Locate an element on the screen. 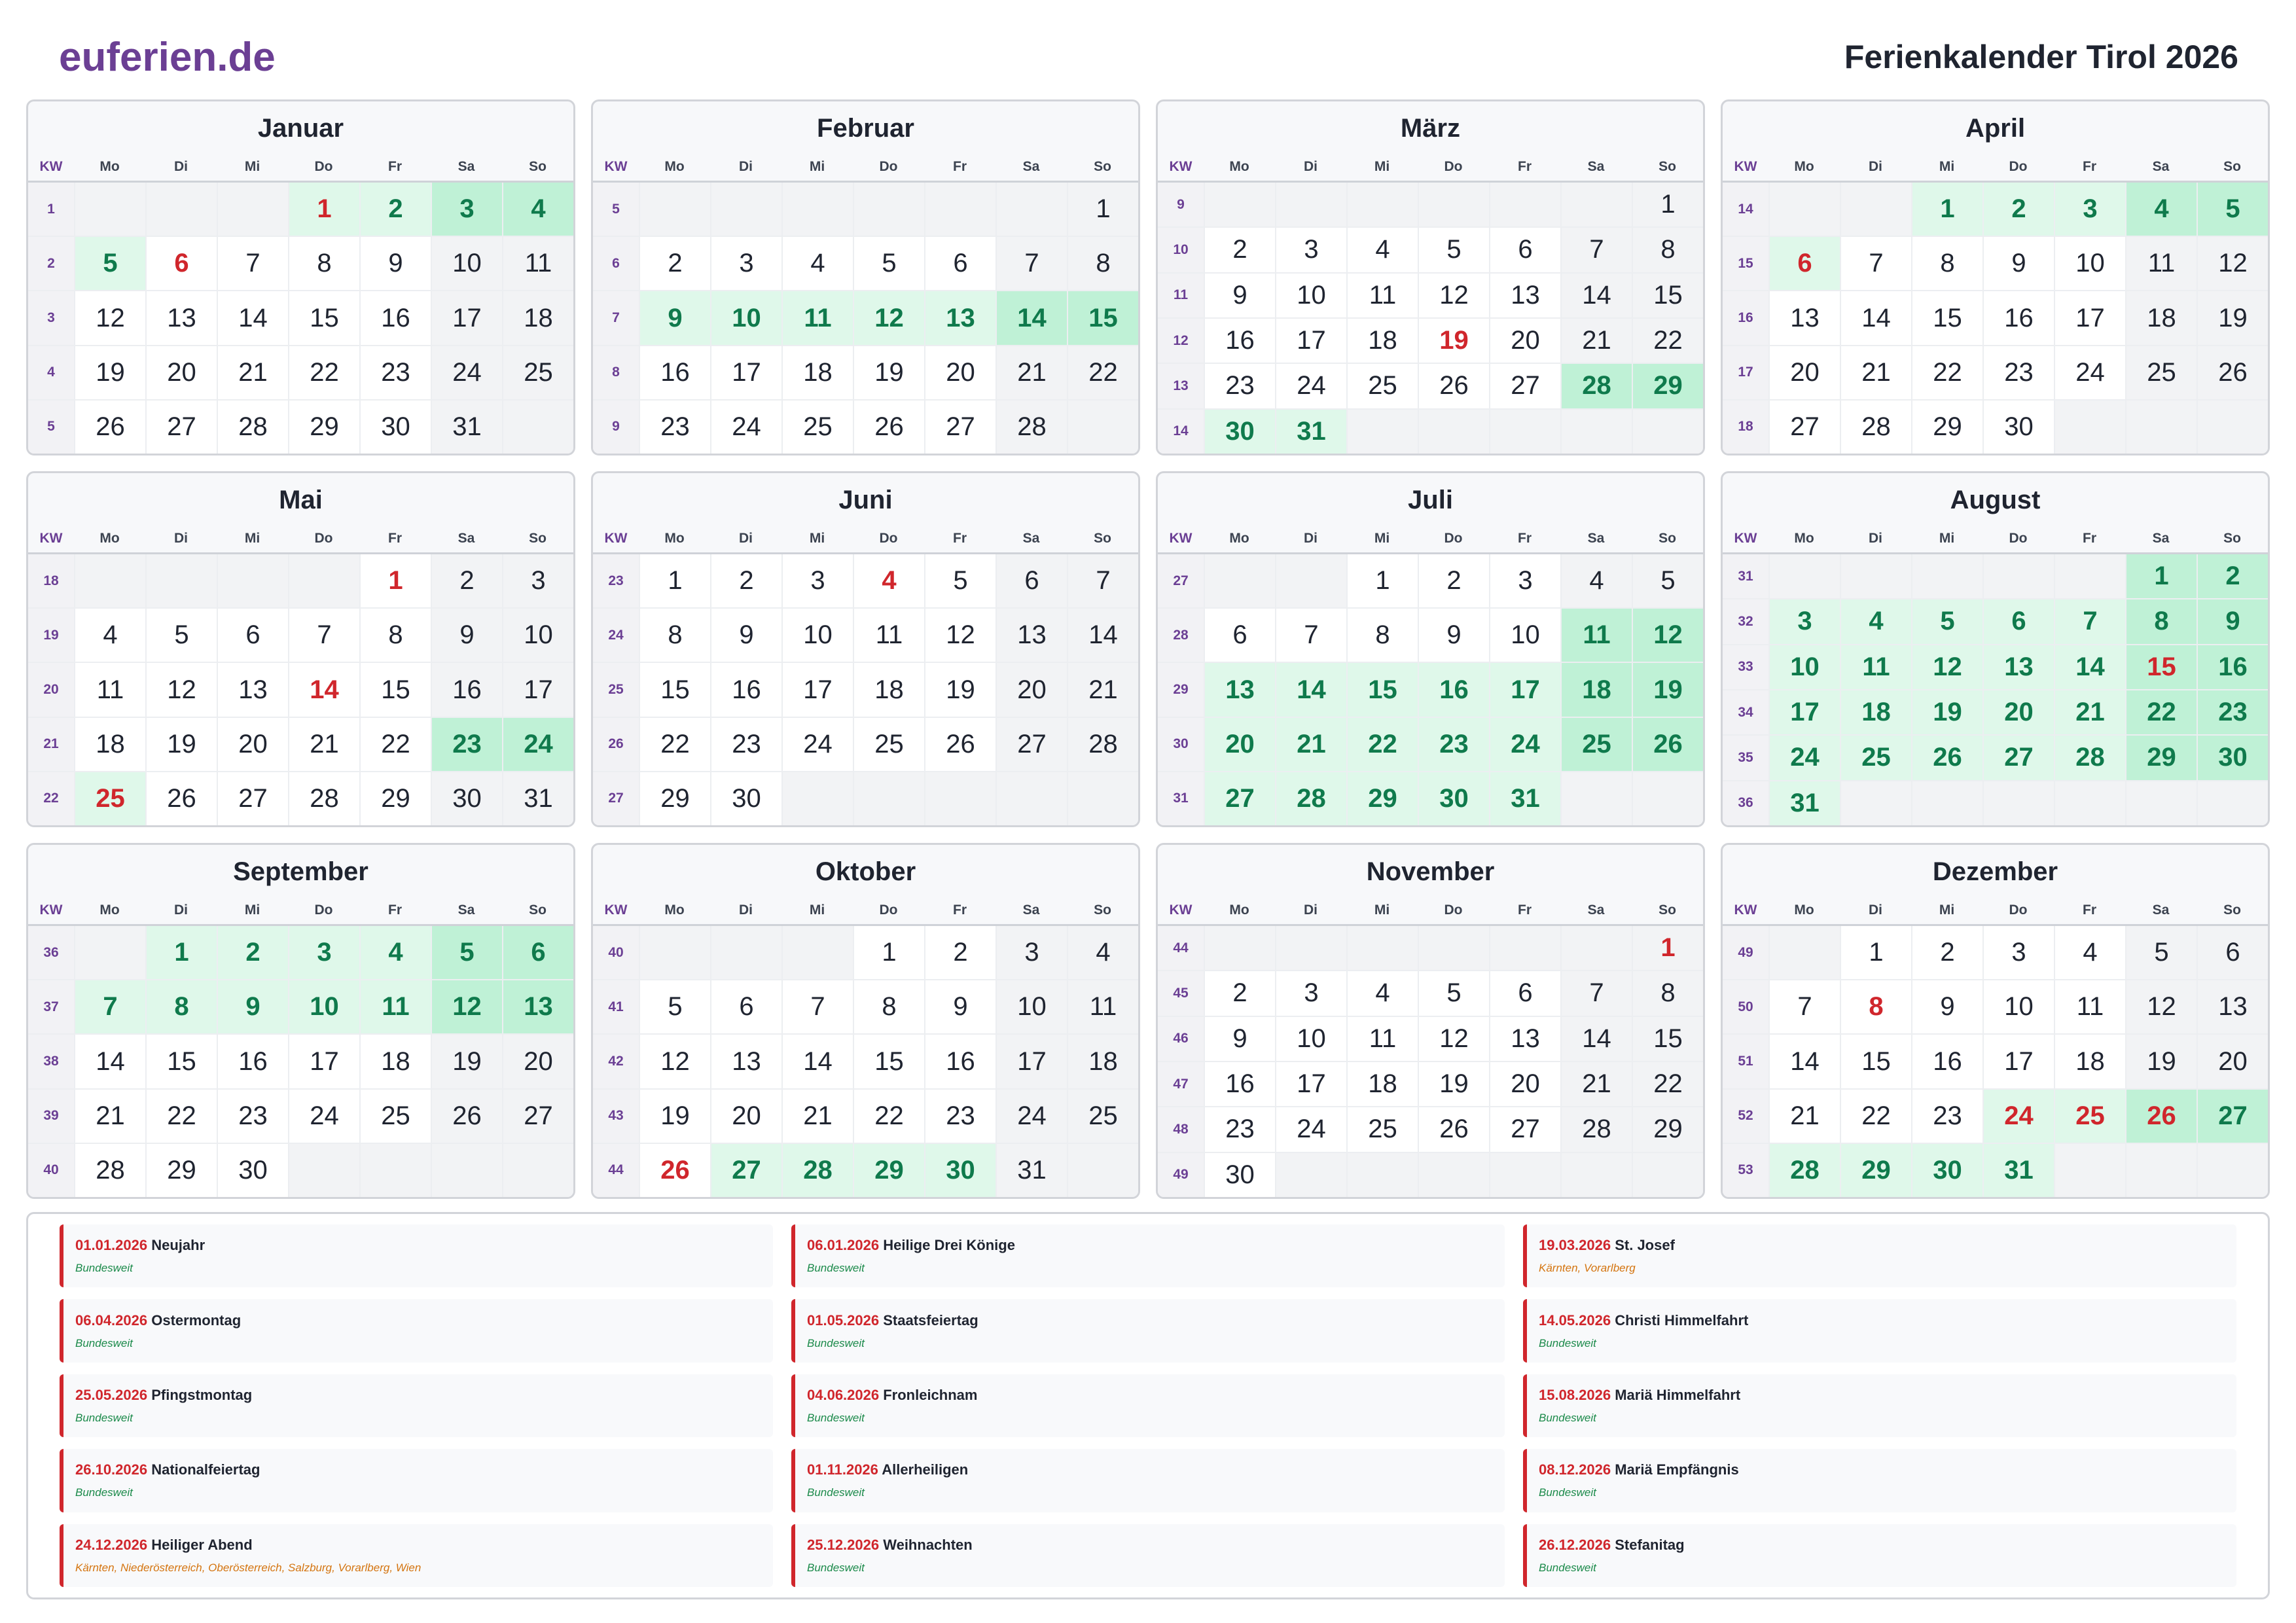 The height and width of the screenshot is (1623, 2296). day-cell: 20 is located at coordinates (1524, 1084).